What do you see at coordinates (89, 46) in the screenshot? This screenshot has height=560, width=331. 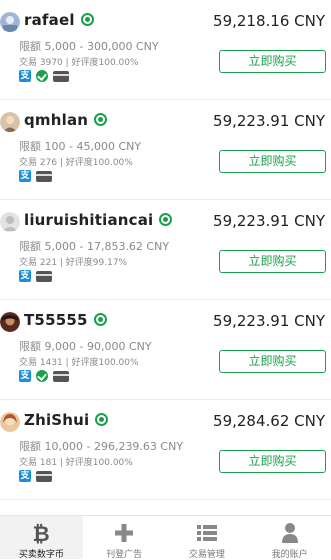 I see `limit-text: 限额 5,000 - 300,000 CNY` at bounding box center [89, 46].